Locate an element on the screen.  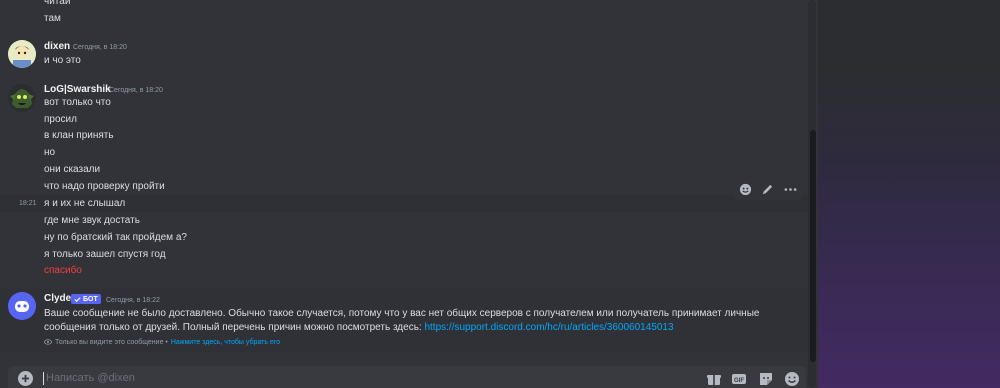
message-toolbar is located at coordinates (768, 189).